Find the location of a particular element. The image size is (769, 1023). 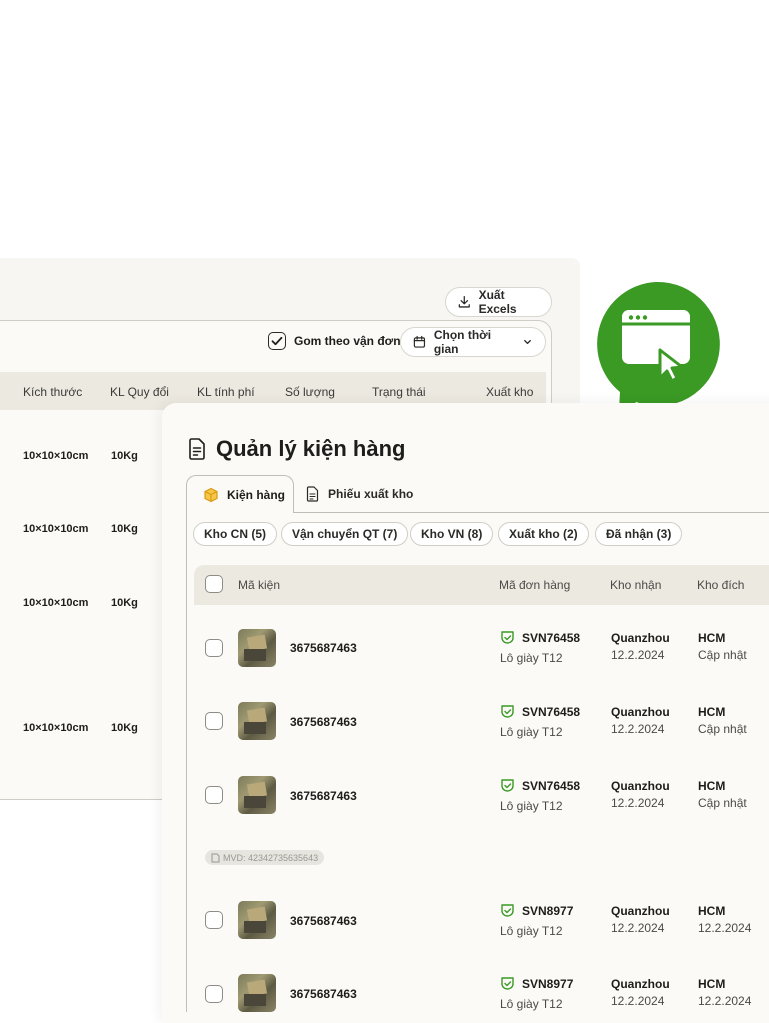

package-table-header: Mã kiện Mã đơn hàng Kho nhận Kho đích is located at coordinates (481, 585).